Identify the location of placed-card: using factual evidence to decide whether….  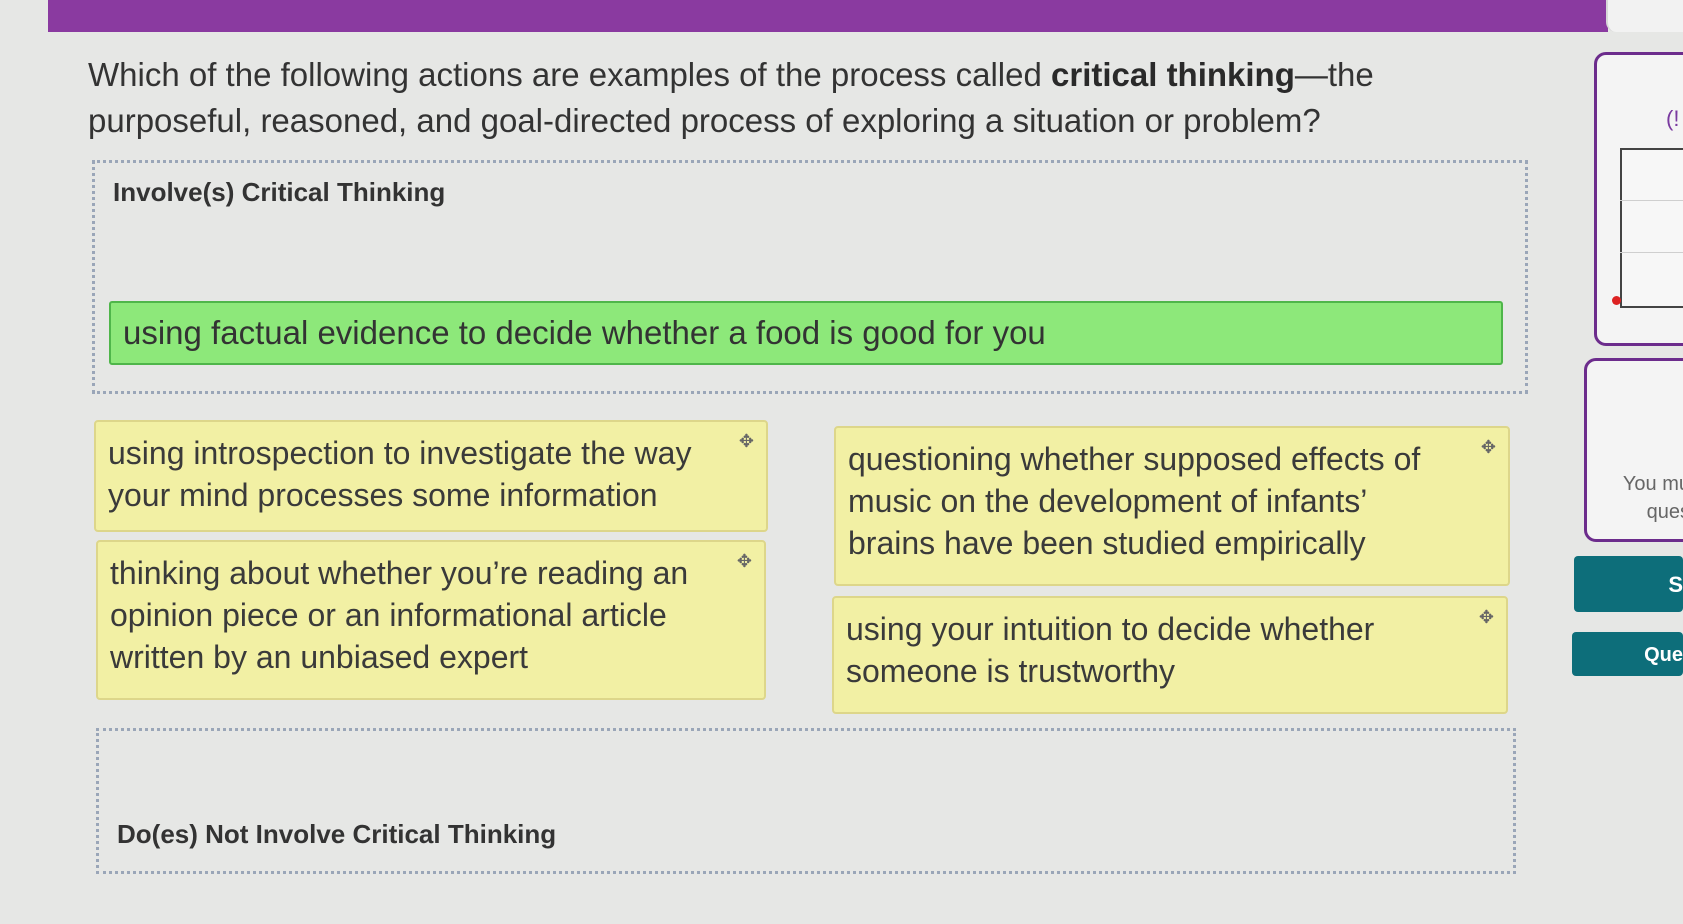
(806, 333).